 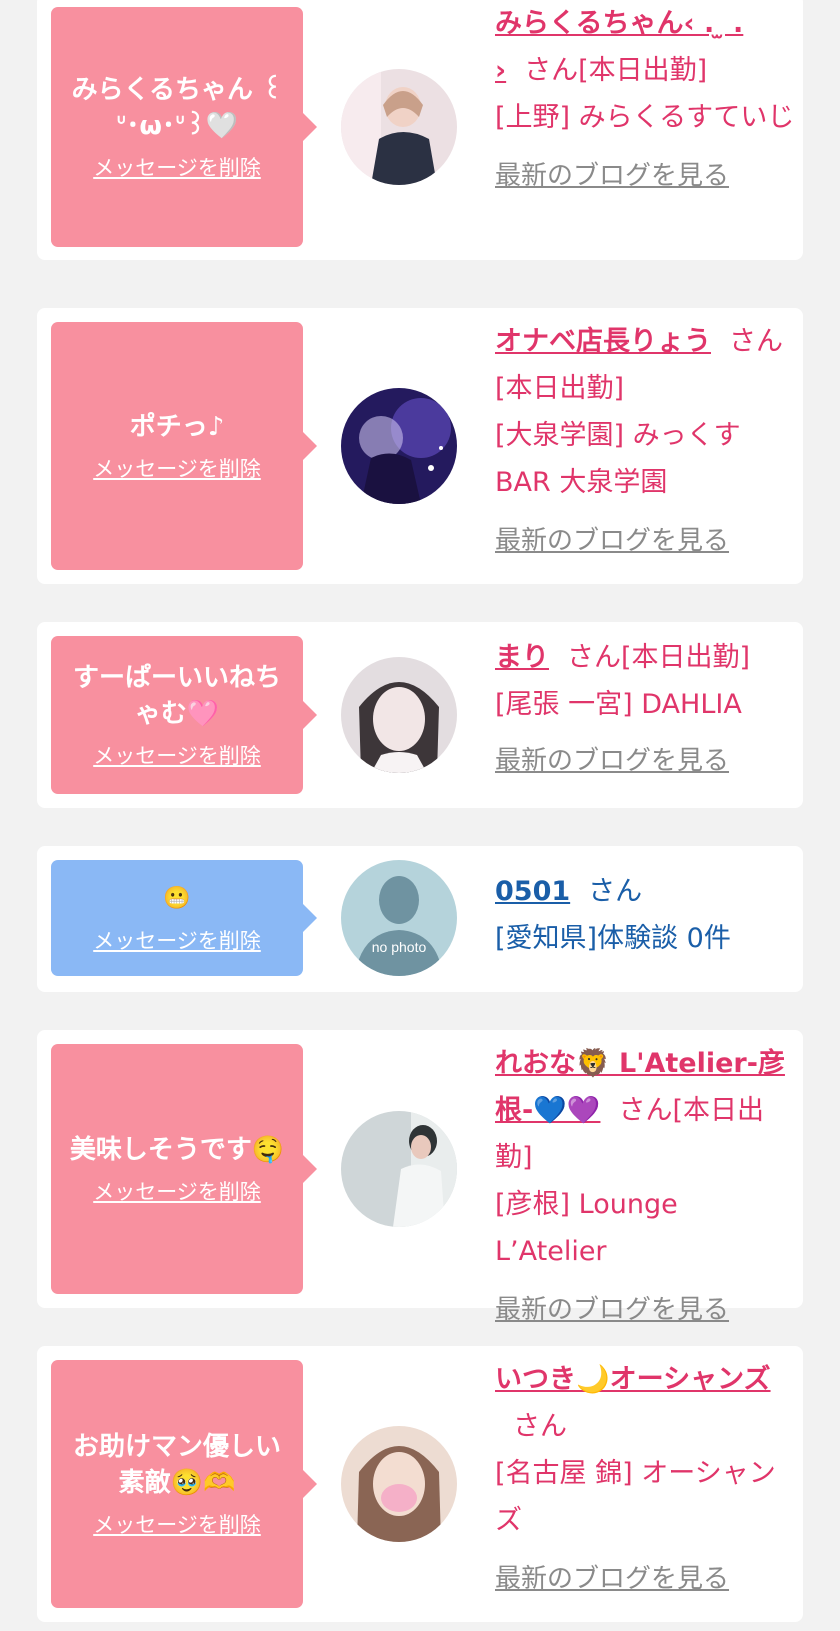 I want to click on user-info: いつき🌙オーシャンズさん [名古屋 錦] オーシャンズ 最新のブログを見る, so click(x=645, y=1479).